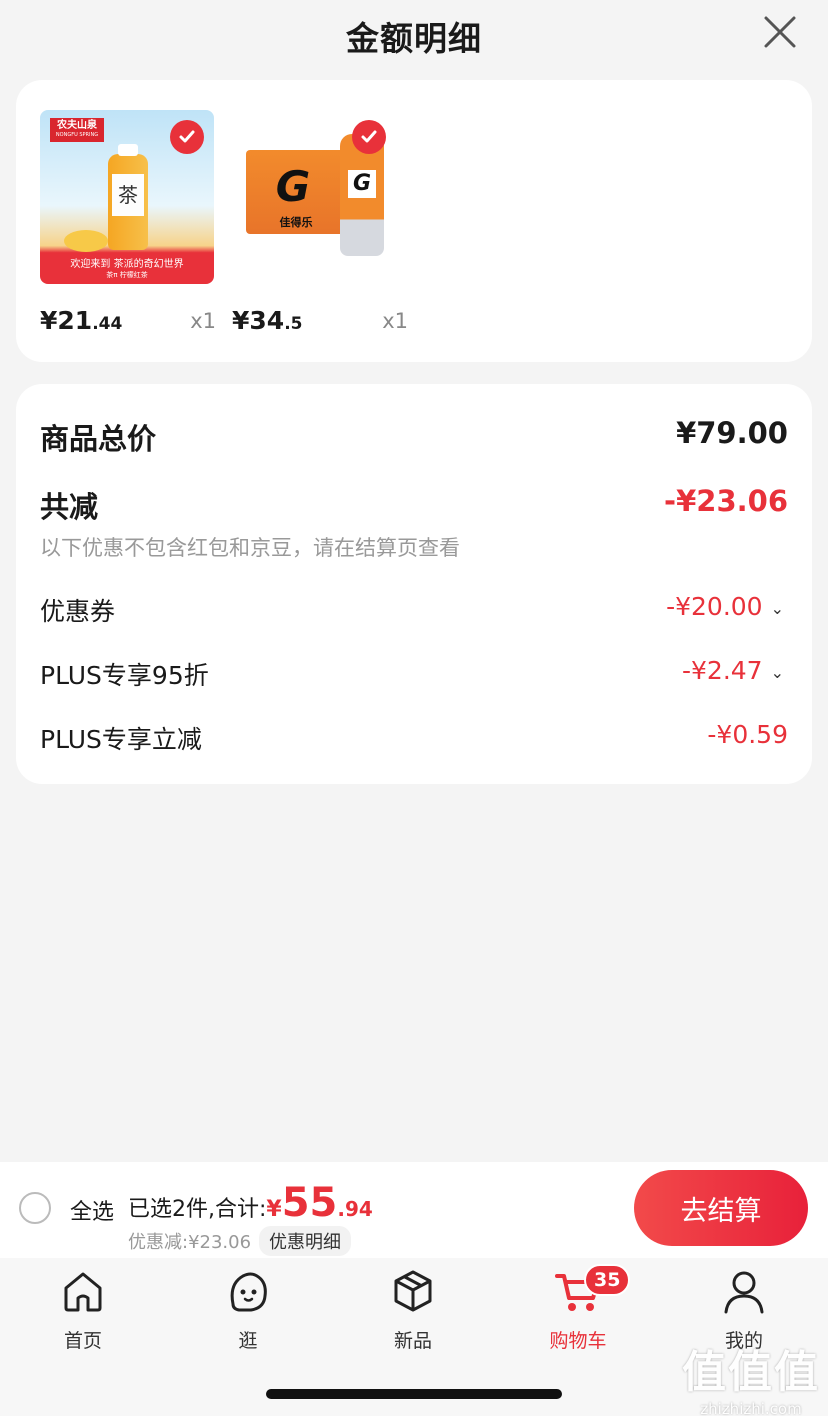 This screenshot has width=828, height=1416. Describe the element at coordinates (732, 433) in the screenshot. I see `total-price-value: ¥79.00` at that location.